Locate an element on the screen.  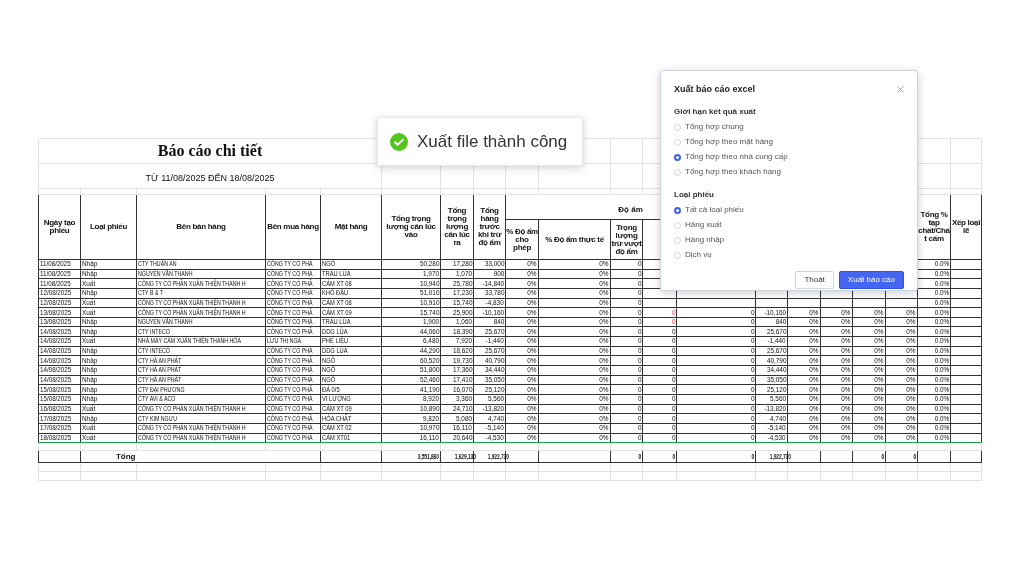
table-cell: -10,160 is located at coordinates (493, 312).